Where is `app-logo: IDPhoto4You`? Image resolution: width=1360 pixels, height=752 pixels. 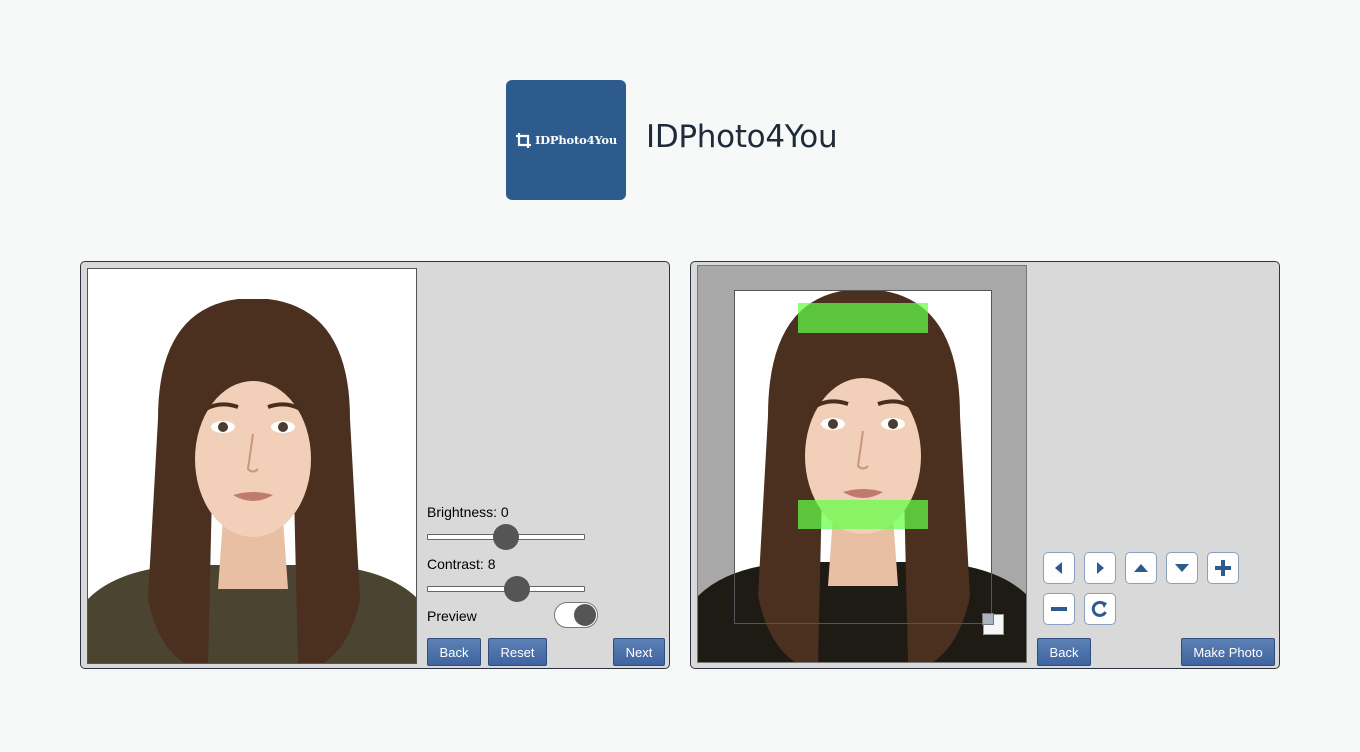 app-logo: IDPhoto4You is located at coordinates (566, 140).